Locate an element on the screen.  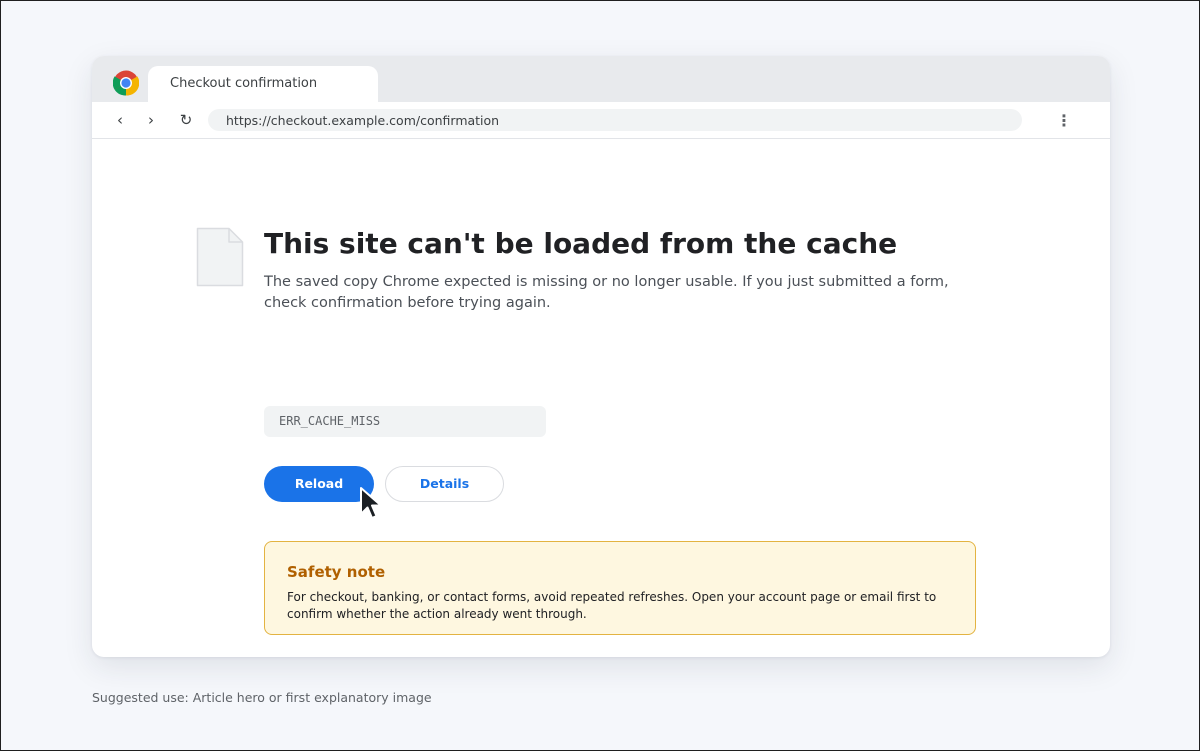
page-title: This site can't be loaded from the cache is located at coordinates (581, 243).